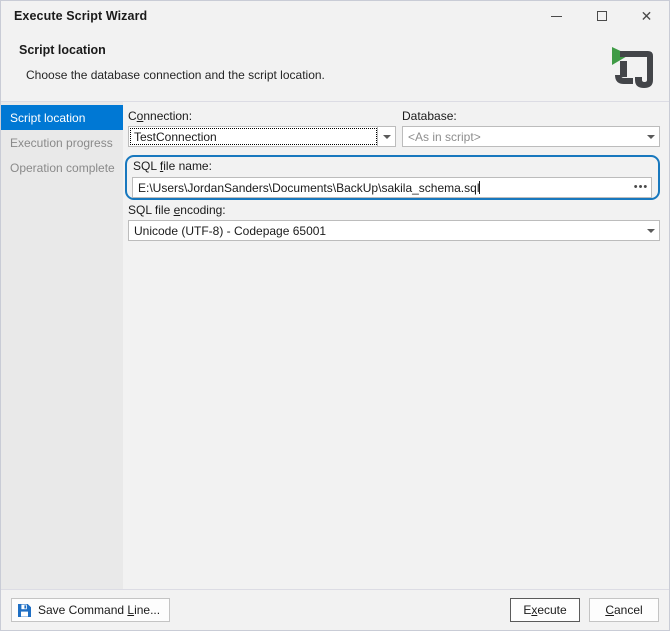 The width and height of the screenshot is (670, 631). I want to click on cancel-button-label: Cancel, so click(624, 610).